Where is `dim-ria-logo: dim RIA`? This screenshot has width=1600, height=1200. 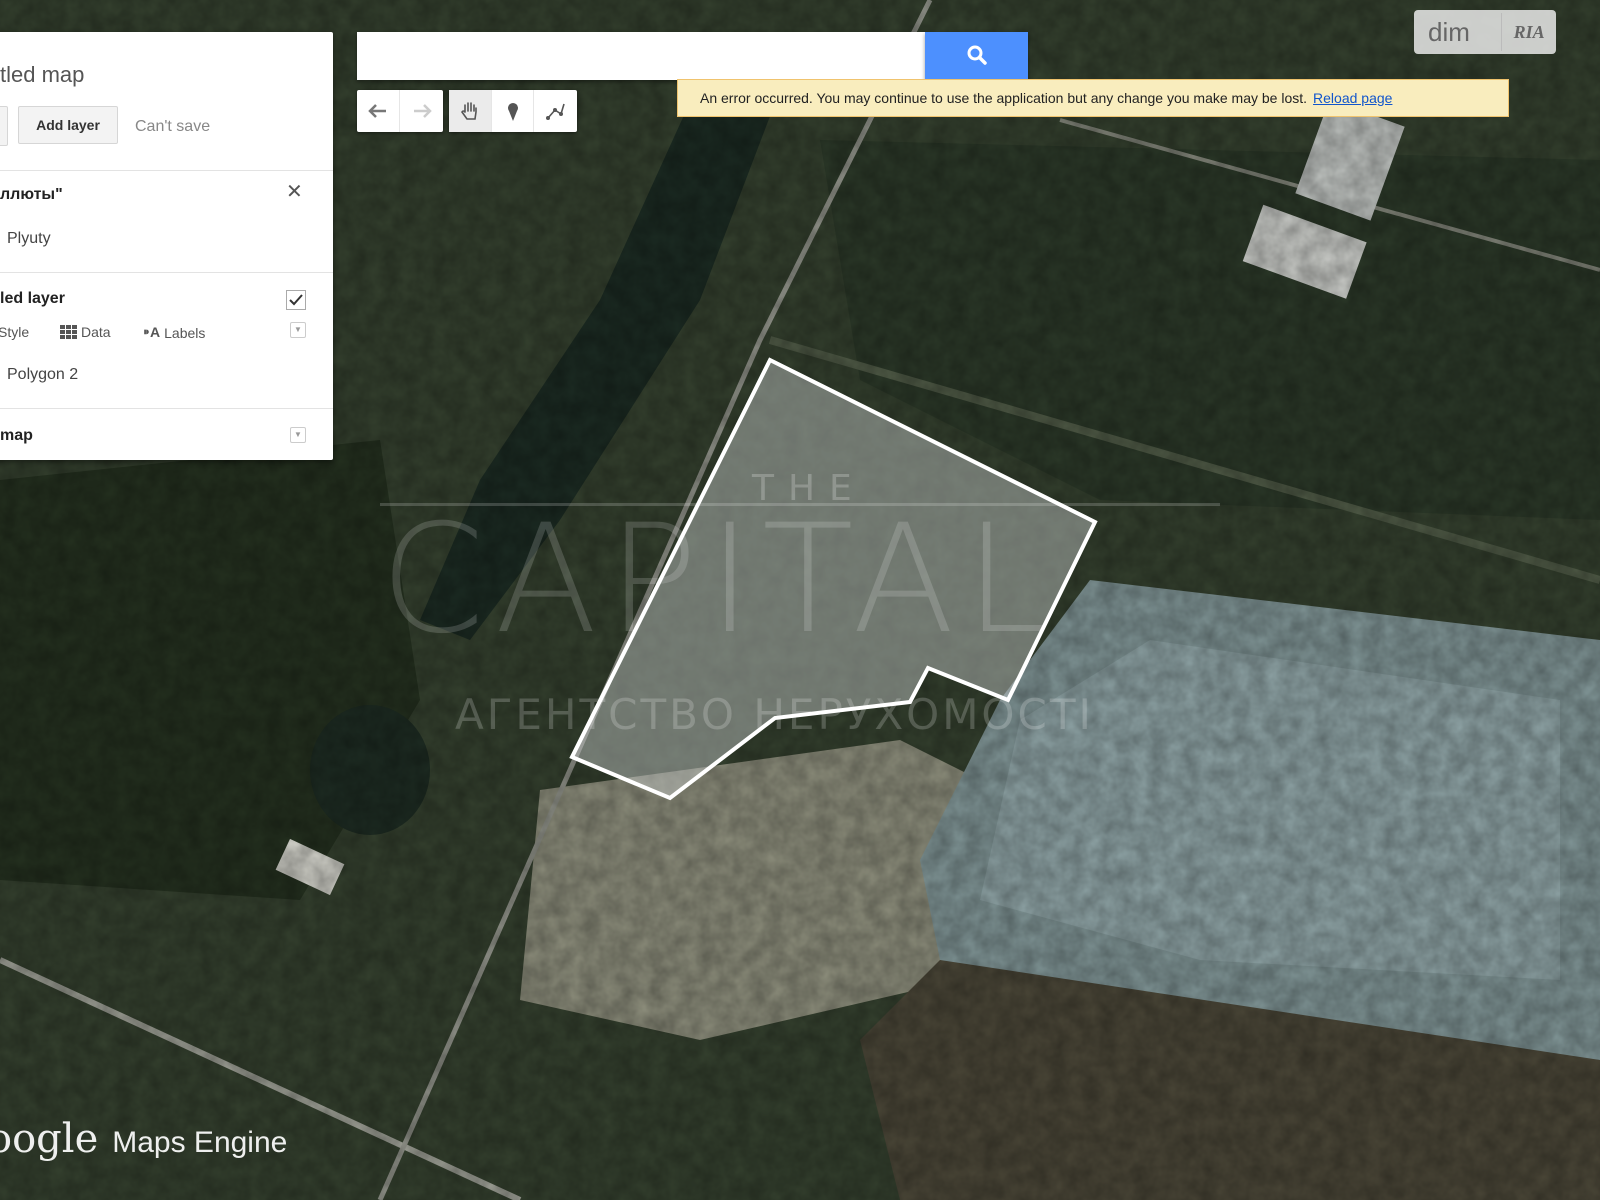
dim-ria-logo: dim RIA is located at coordinates (1485, 32).